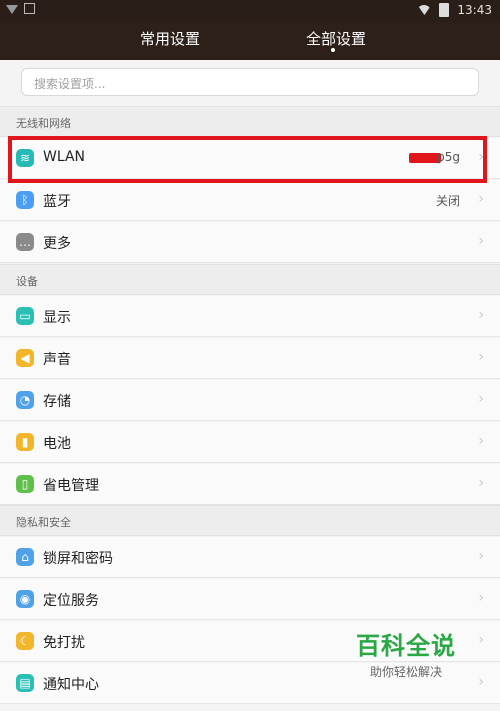 The image size is (500, 711). I want to click on watermark-title: 百科全说, so click(406, 646).